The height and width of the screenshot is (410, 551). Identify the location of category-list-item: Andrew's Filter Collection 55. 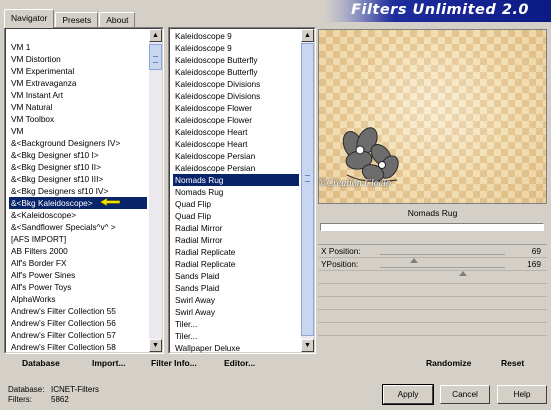
(78, 311).